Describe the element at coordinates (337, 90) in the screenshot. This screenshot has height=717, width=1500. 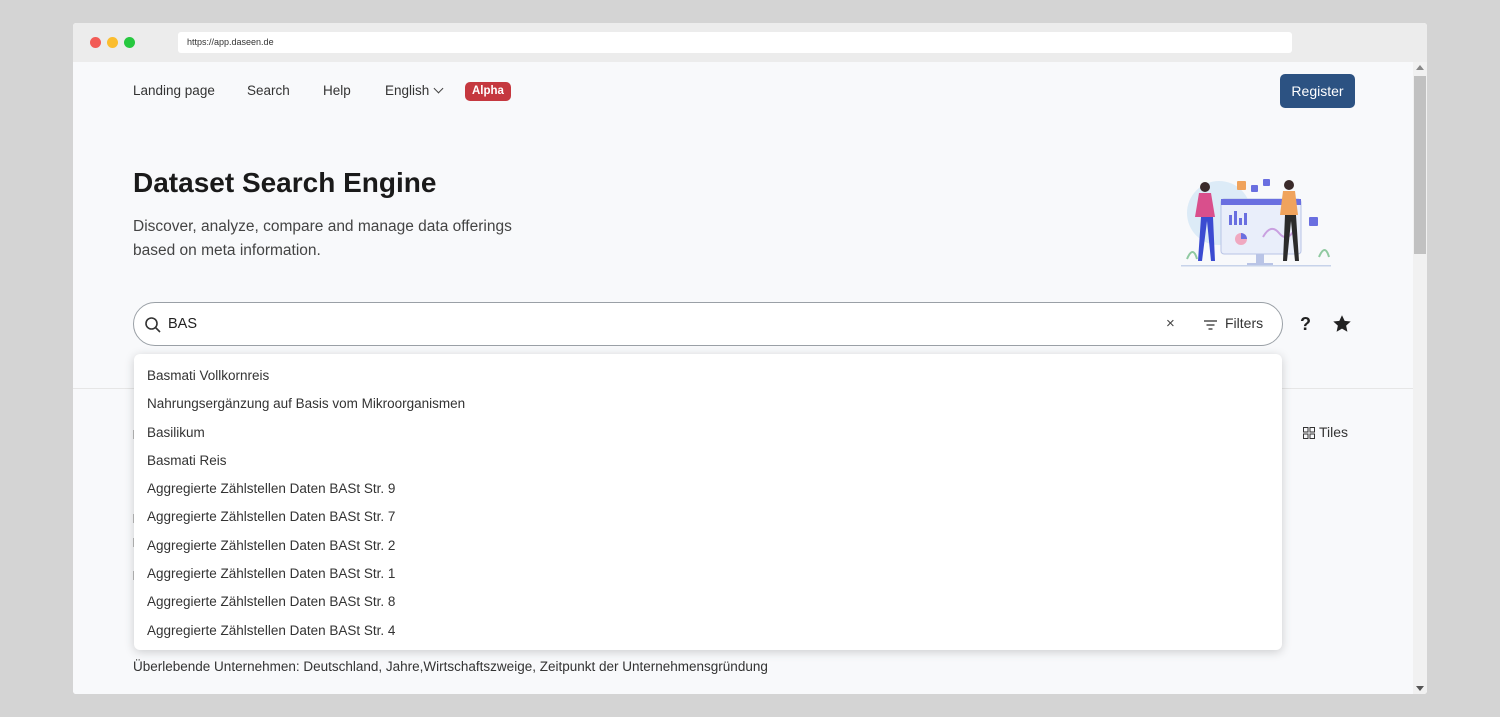
I see `nav-help: Help` at that location.